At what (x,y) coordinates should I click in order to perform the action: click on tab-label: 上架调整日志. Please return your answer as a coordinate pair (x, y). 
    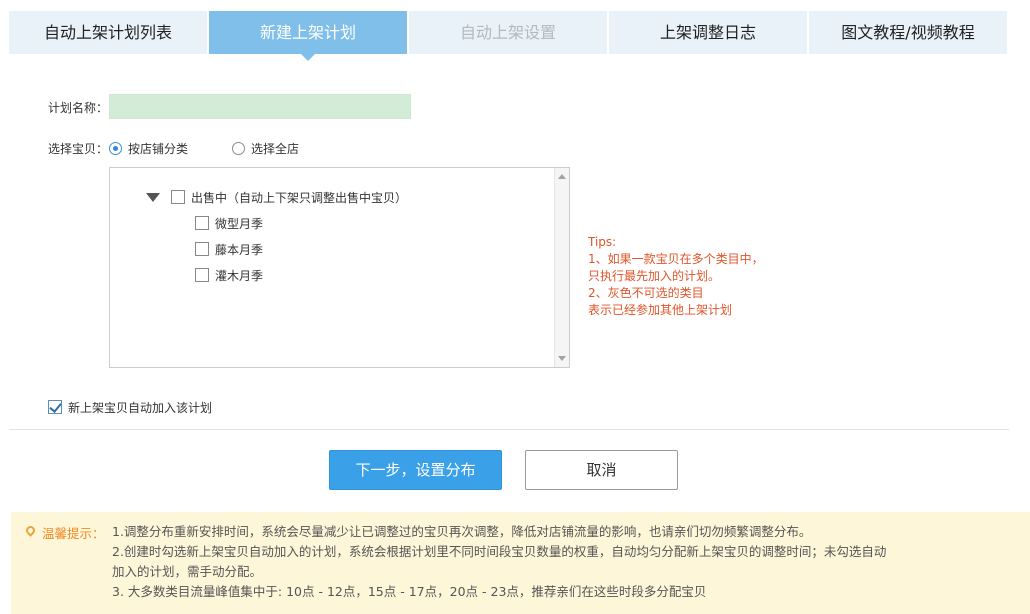
    Looking at the image, I should click on (707, 32).